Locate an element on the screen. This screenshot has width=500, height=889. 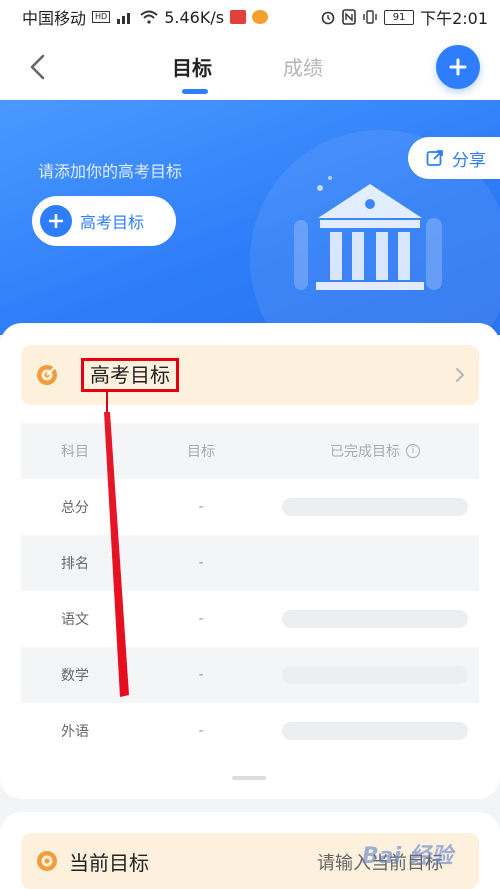
network-speed: 5.46K/s is located at coordinates (194, 17).